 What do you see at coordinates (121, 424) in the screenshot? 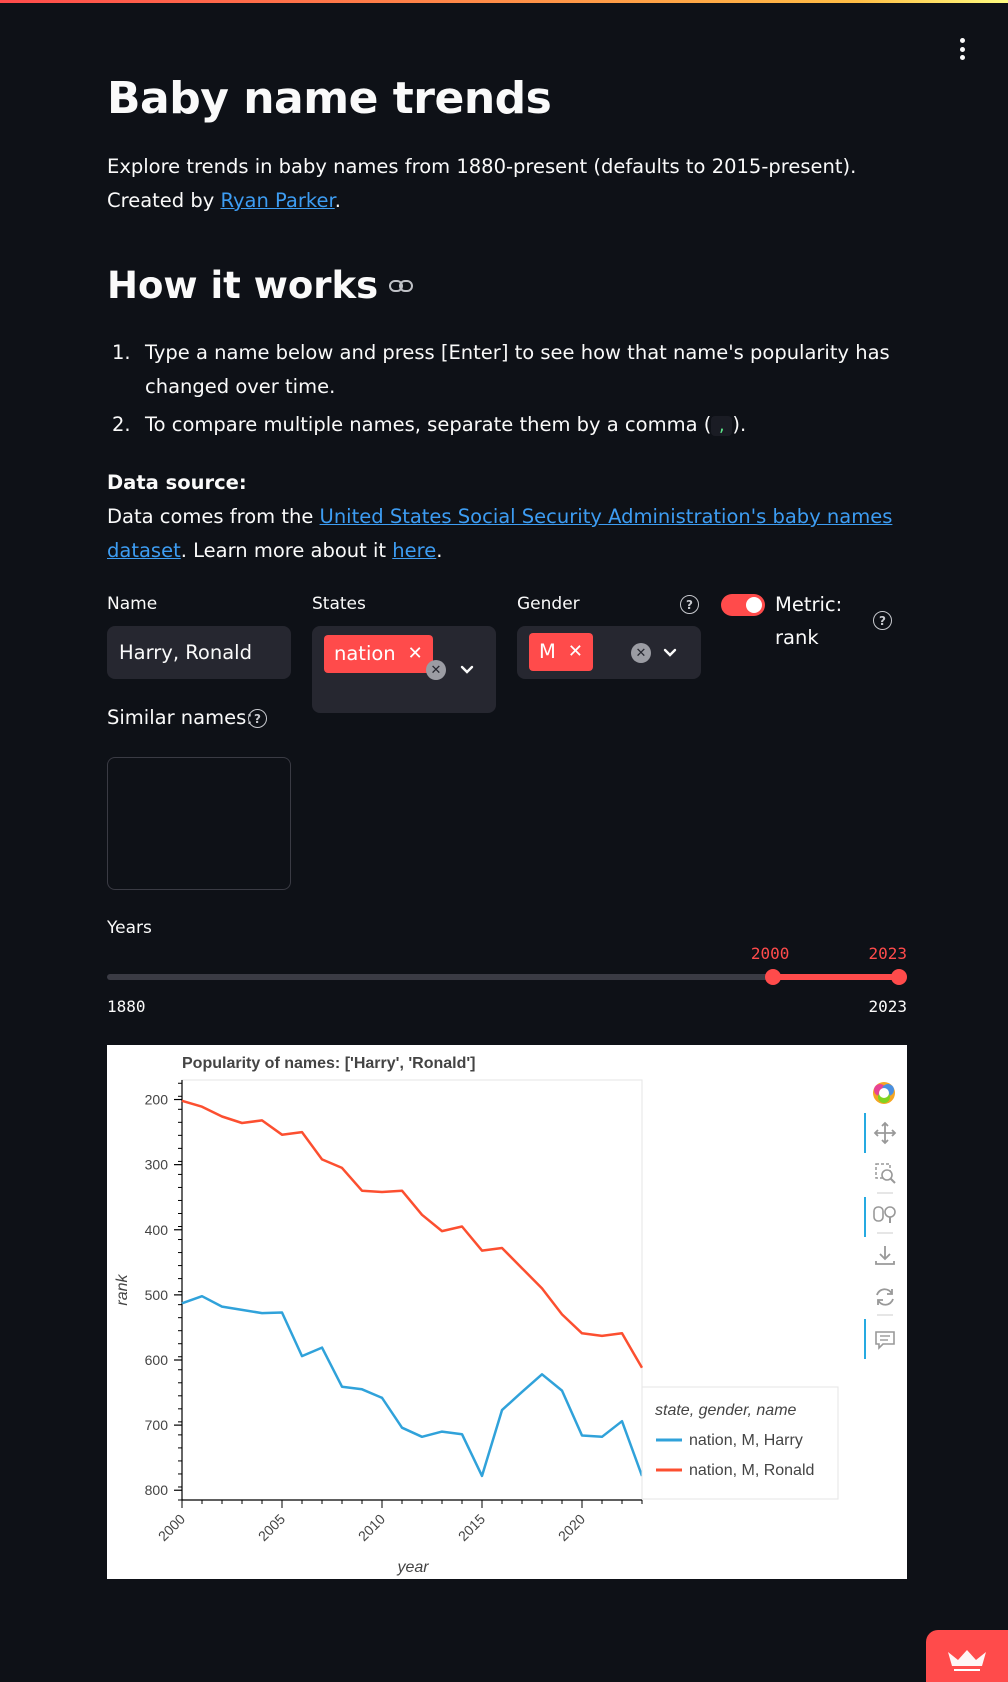
I see `step-number: 2.` at bounding box center [121, 424].